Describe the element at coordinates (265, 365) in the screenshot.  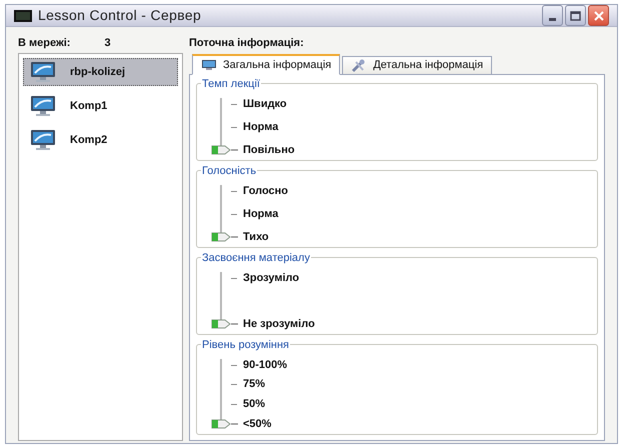
I see `option-label: 90-100%` at that location.